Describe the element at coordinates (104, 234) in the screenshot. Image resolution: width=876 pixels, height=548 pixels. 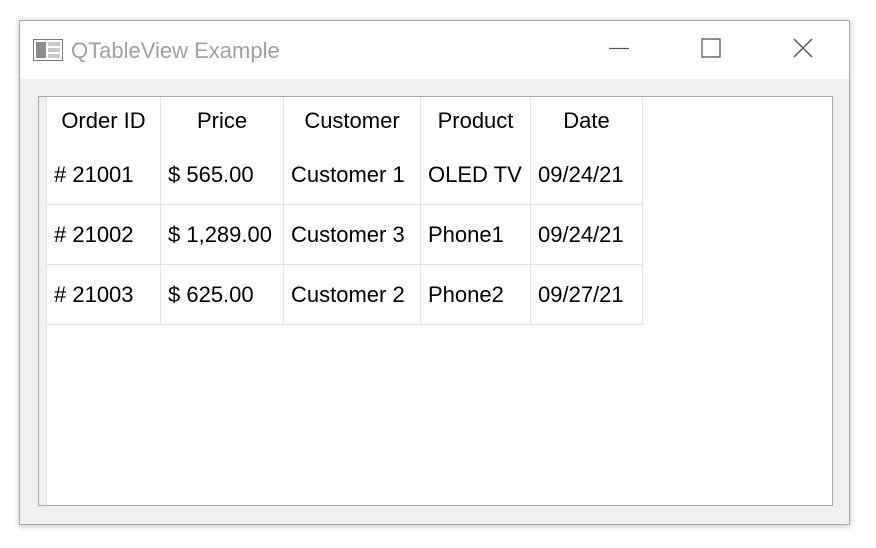
I see `cell-order-id: # 21002` at that location.